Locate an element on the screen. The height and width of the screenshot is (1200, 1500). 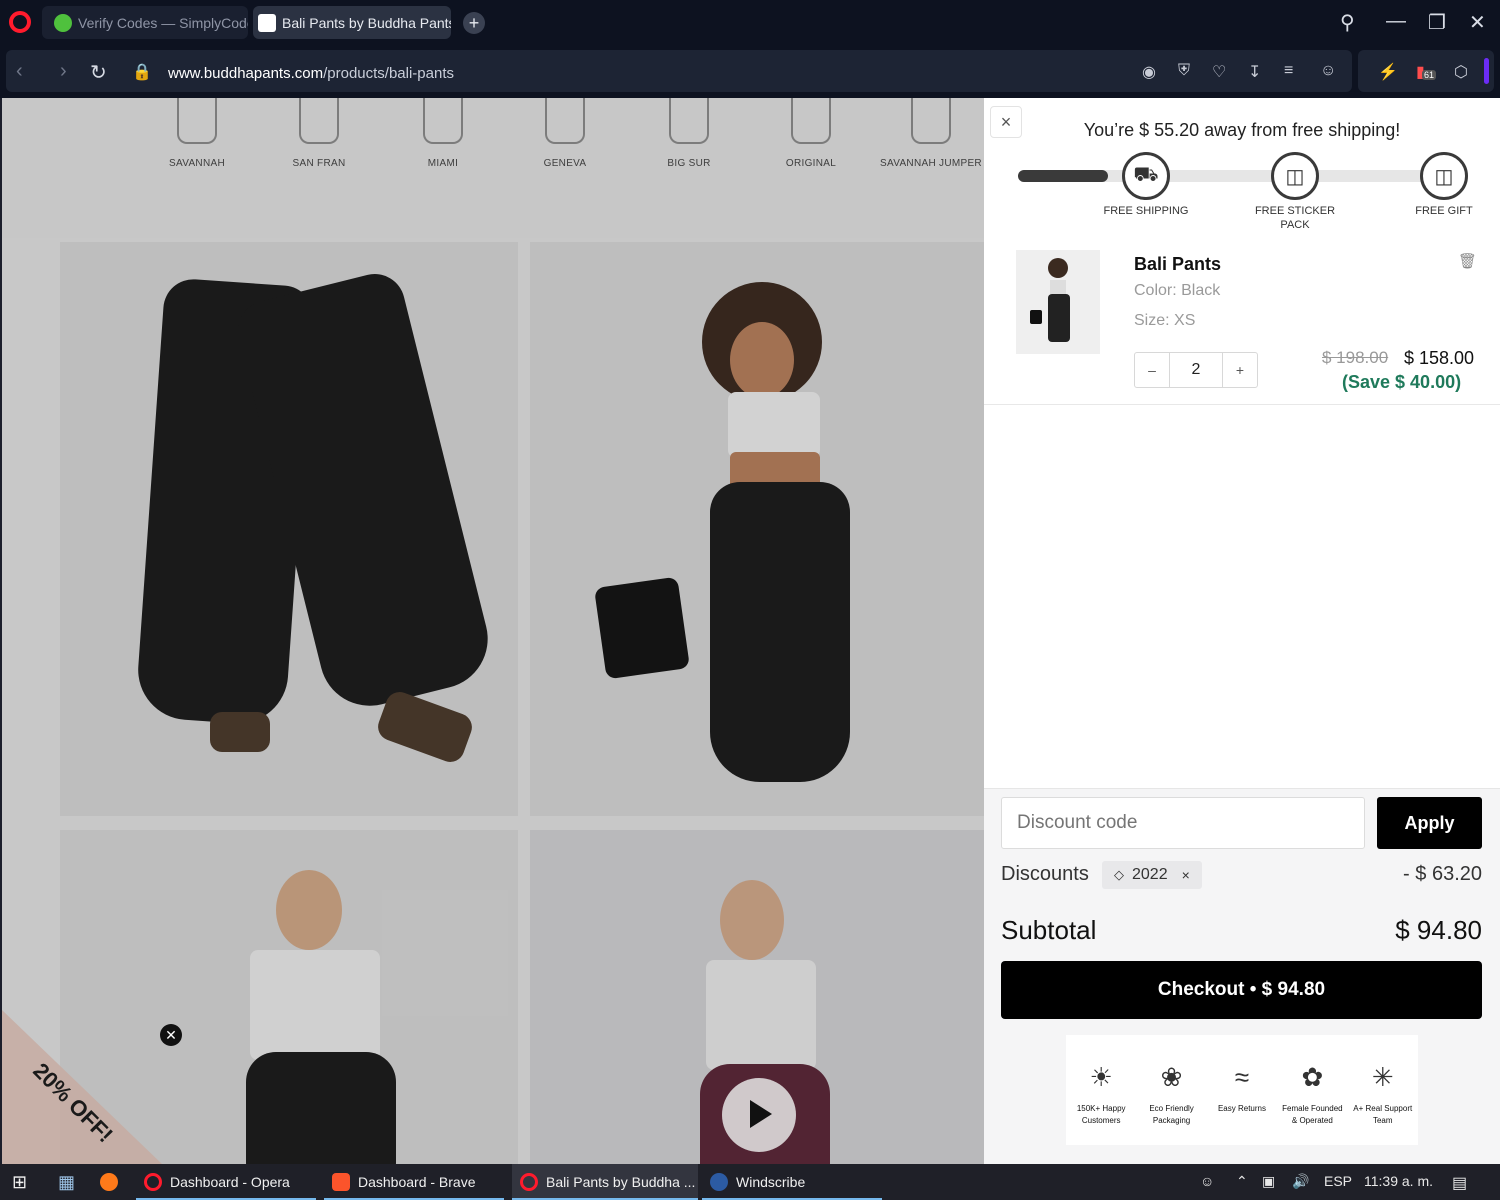
tab-label: Verify Codes — SimplyCodes is located at coordinates (163, 22).